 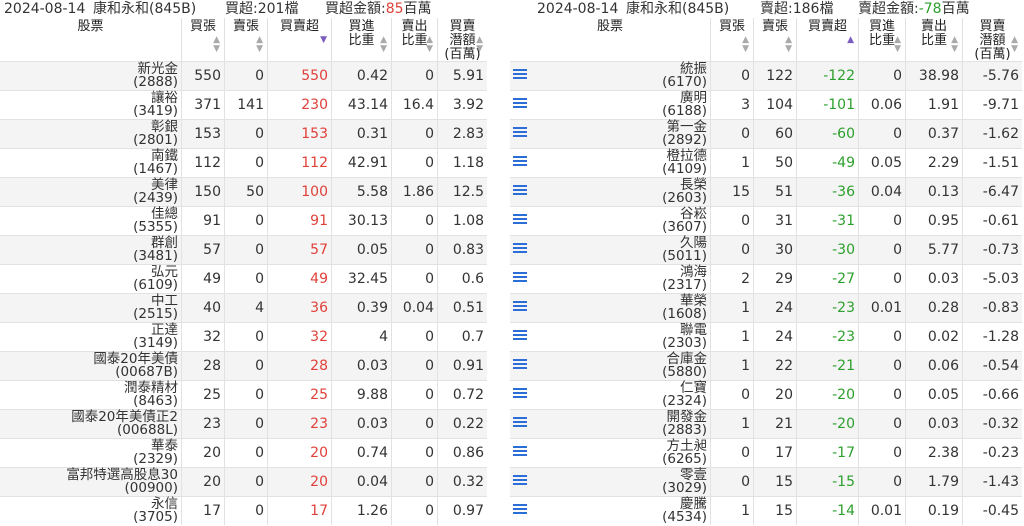 I want to click on cell-net: -122, so click(x=827, y=76).